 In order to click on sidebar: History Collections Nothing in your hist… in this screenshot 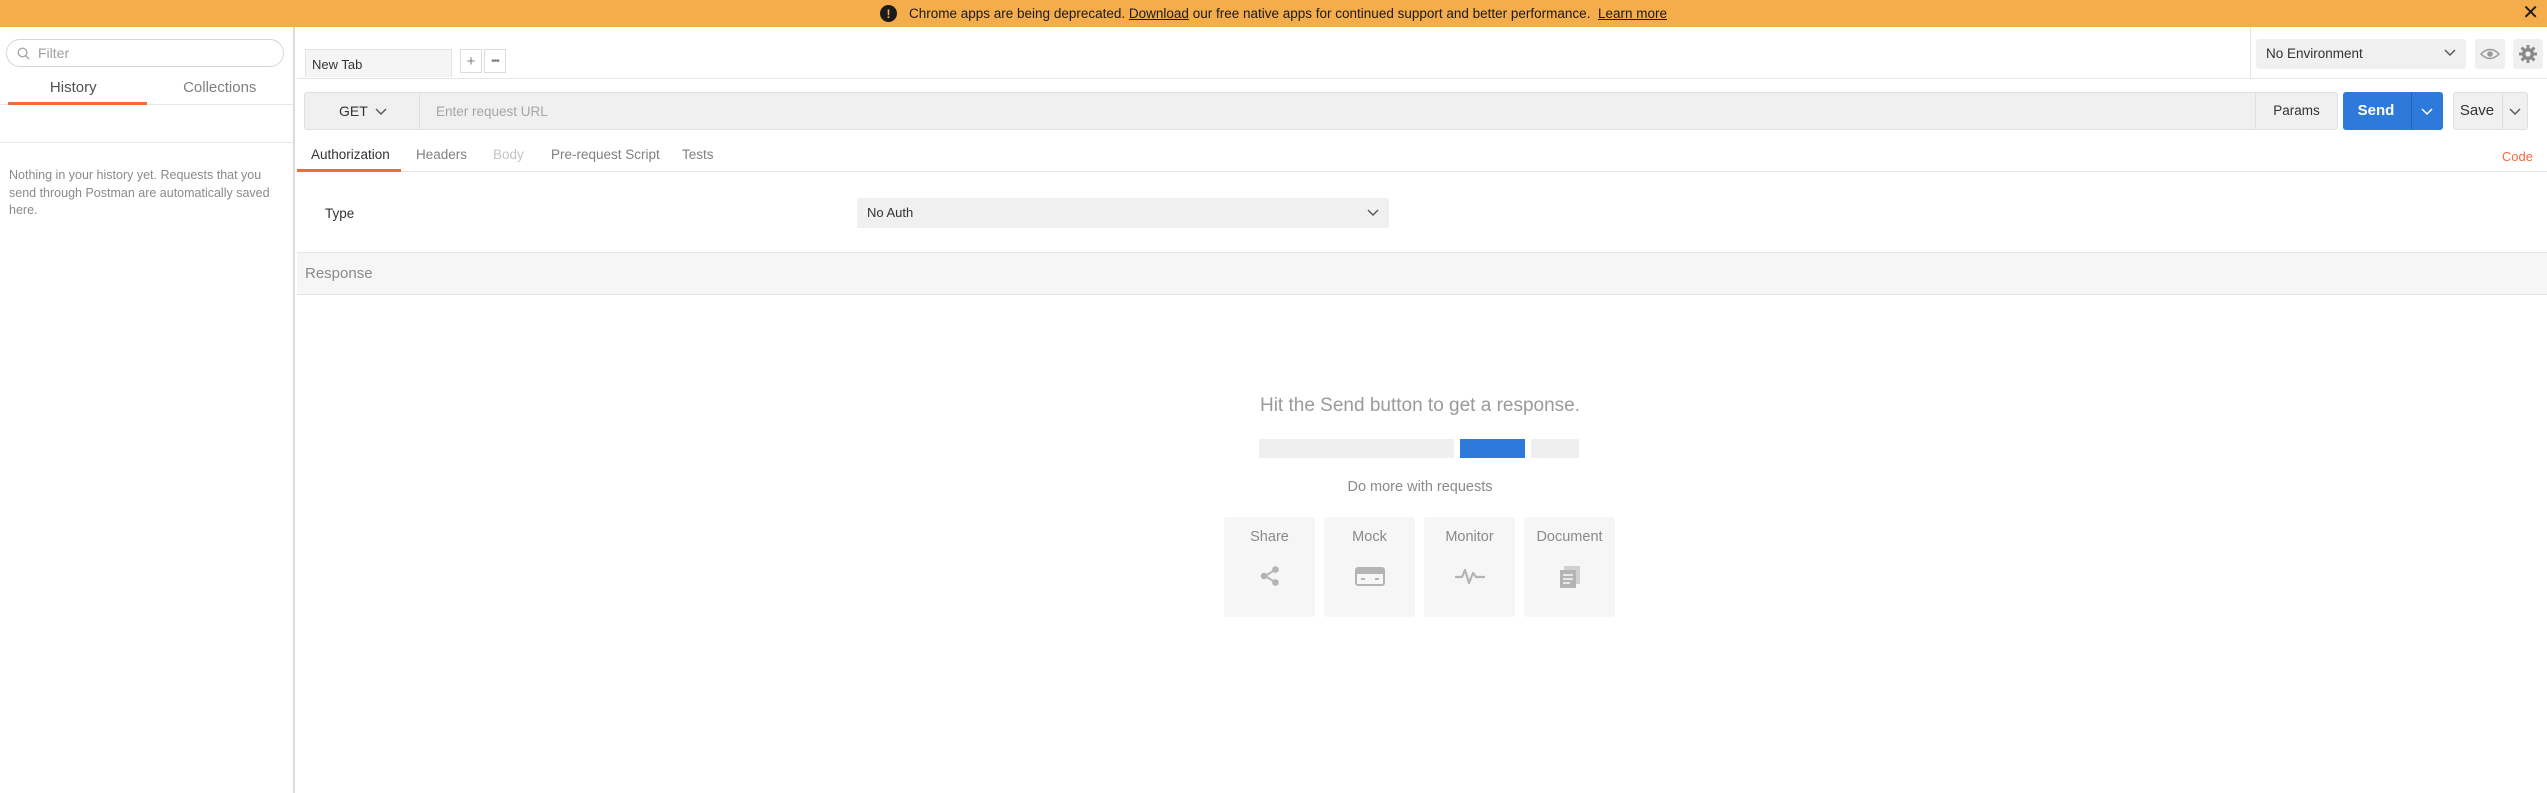, I will do `click(147, 410)`.